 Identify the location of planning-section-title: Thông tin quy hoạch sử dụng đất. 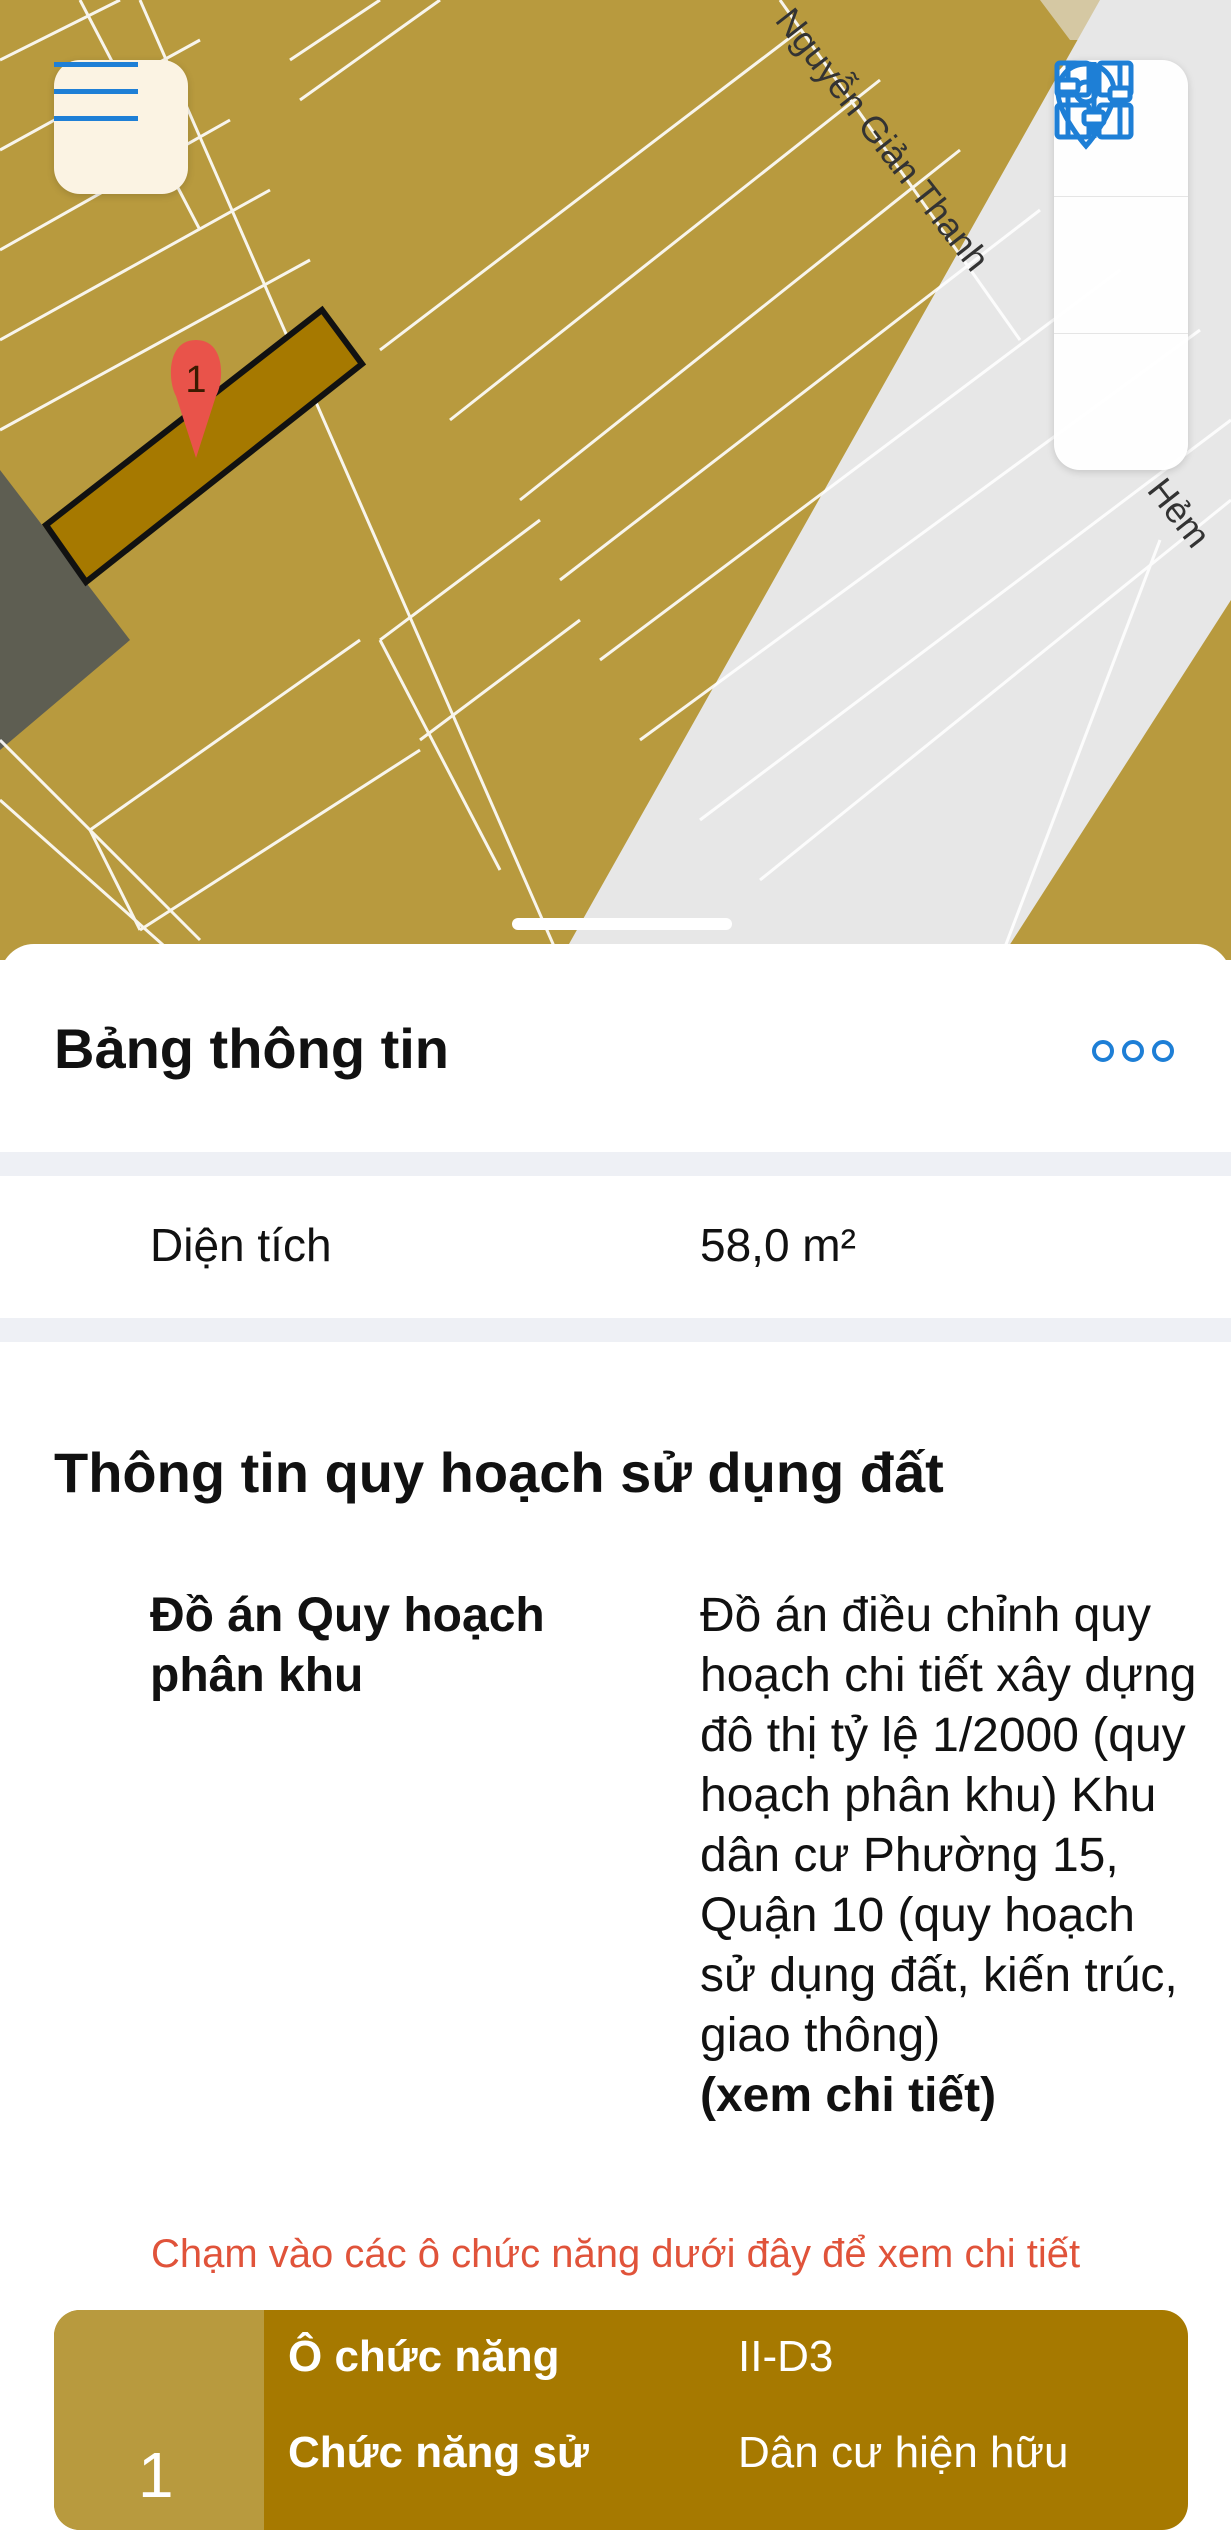
(499, 1472).